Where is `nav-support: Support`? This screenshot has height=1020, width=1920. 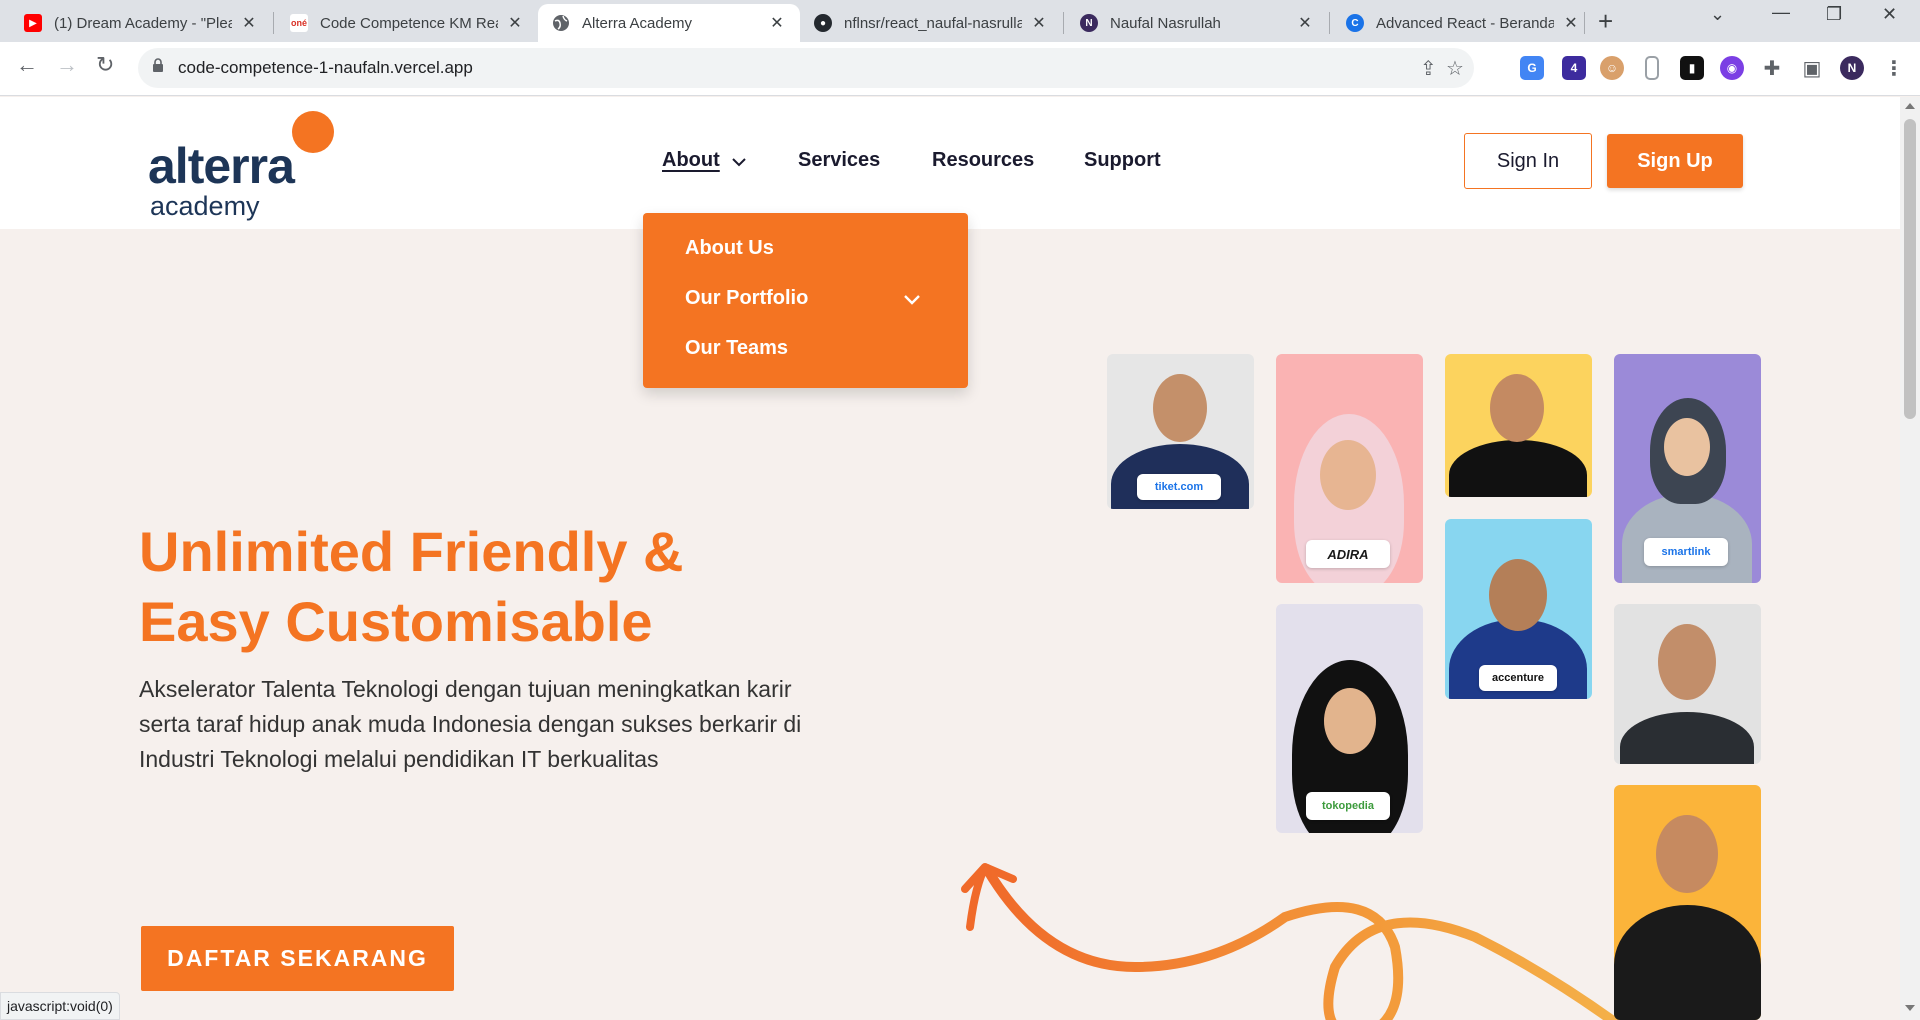 nav-support: Support is located at coordinates (1122, 160).